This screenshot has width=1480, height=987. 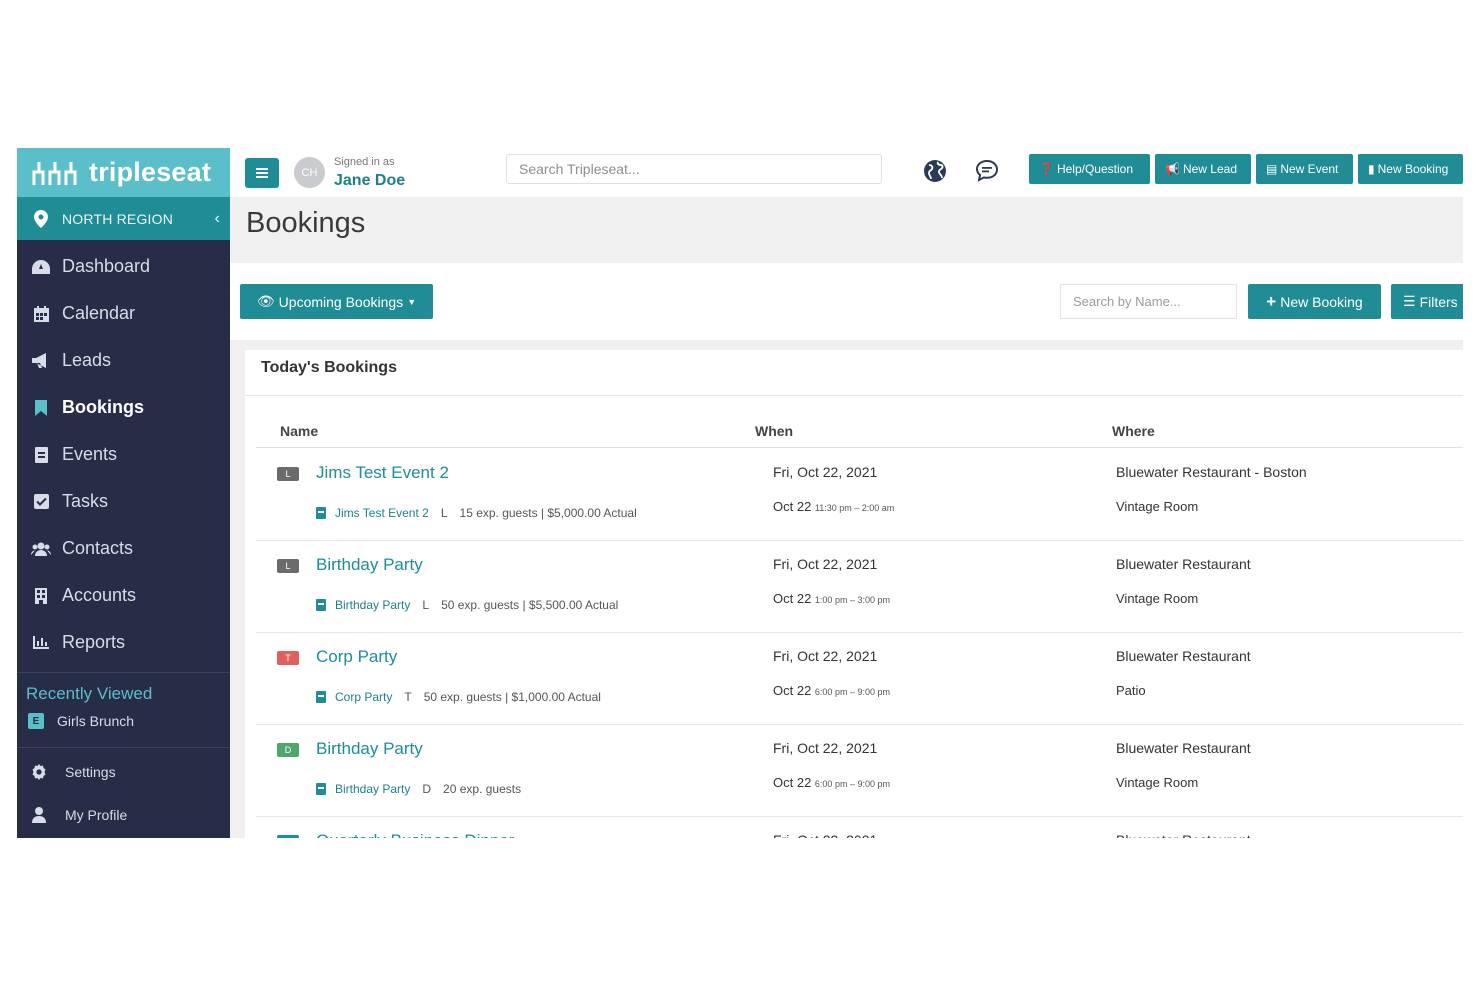 I want to click on time-range: 11:30 pm – 2:00 am, so click(x=854, y=508).